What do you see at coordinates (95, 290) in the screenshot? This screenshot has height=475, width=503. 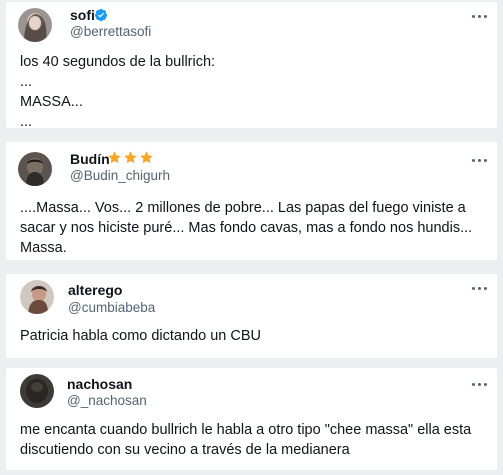 I see `author-name: alterego` at bounding box center [95, 290].